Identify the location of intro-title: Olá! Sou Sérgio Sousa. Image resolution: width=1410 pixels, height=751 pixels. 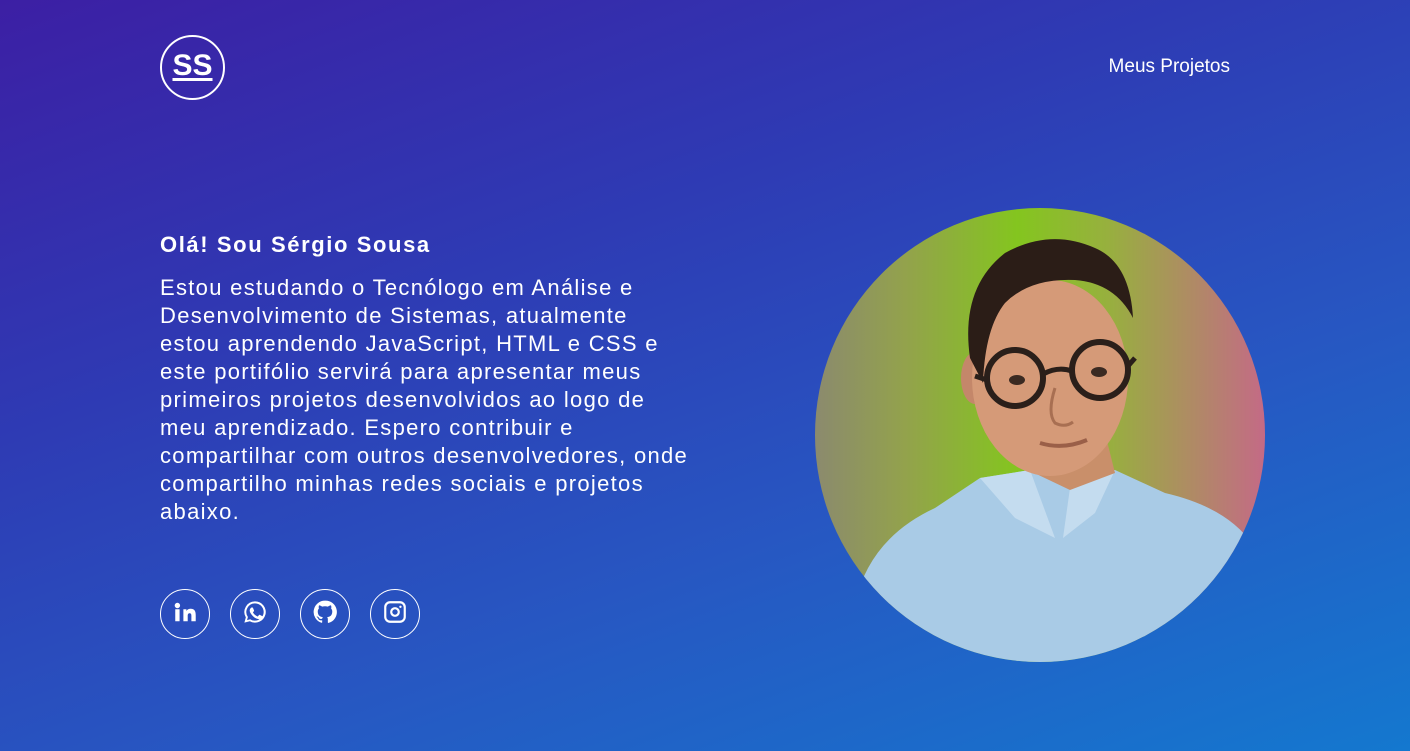
(295, 244).